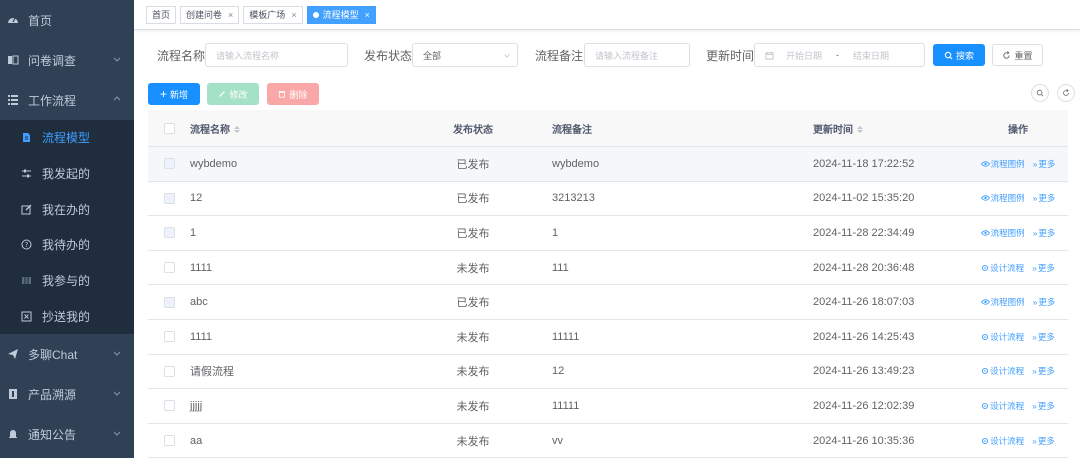  What do you see at coordinates (26, 138) in the screenshot?
I see `document-icon` at bounding box center [26, 138].